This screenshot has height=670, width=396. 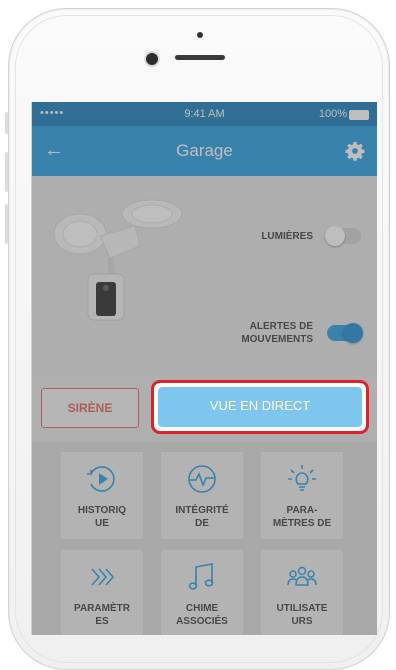 What do you see at coordinates (202, 517) in the screenshot?
I see `tile-label: INTÉGRITÉ DE` at bounding box center [202, 517].